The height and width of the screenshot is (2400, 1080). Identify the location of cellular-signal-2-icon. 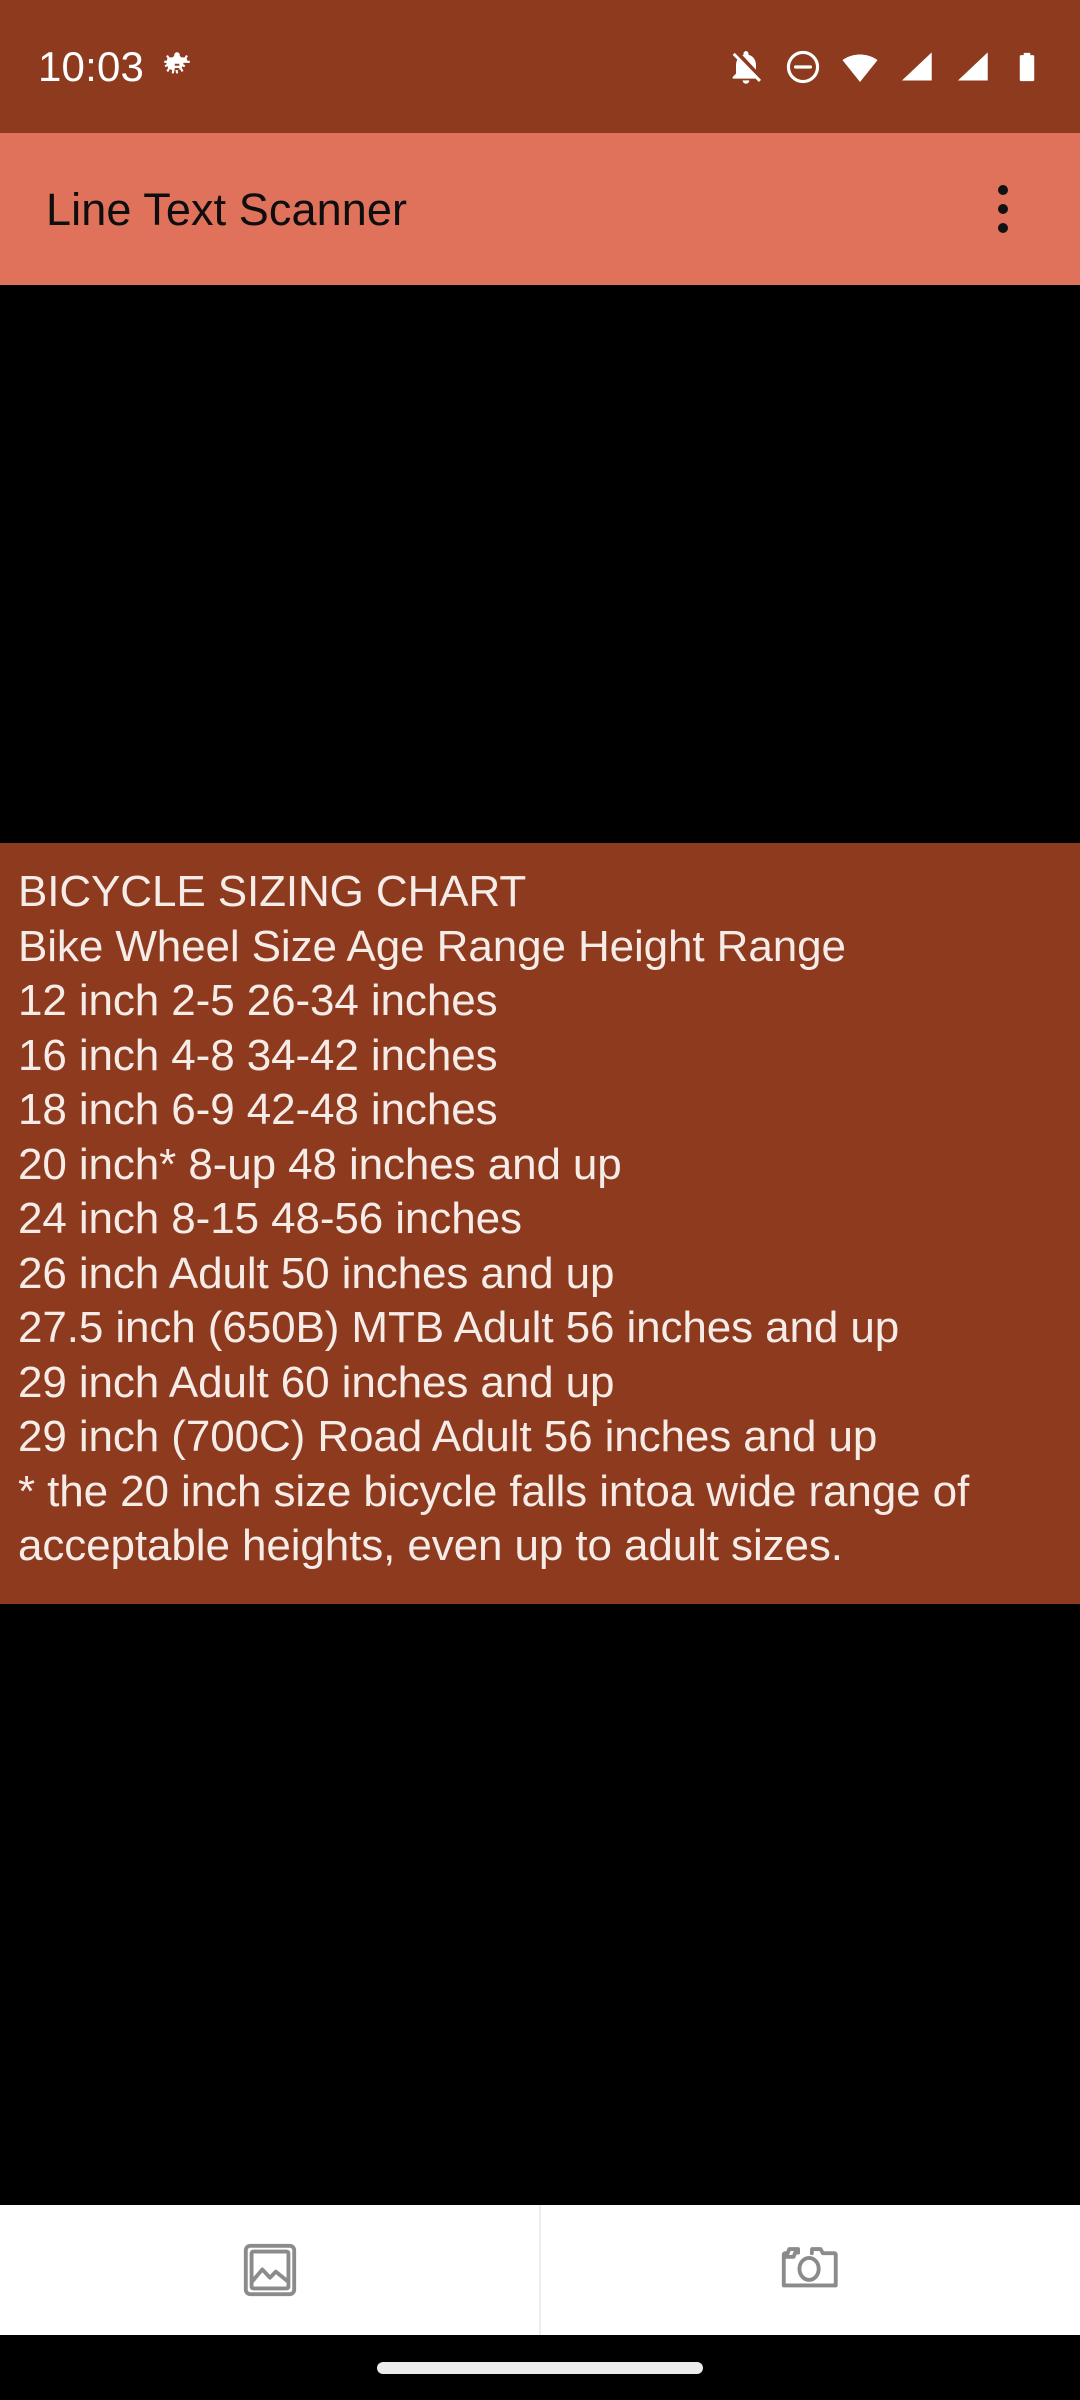
(973, 67).